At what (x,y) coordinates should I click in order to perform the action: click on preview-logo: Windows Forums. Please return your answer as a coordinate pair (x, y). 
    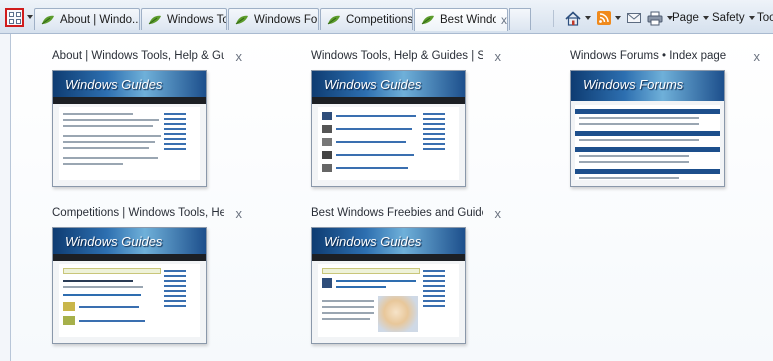
    Looking at the image, I should click on (633, 84).